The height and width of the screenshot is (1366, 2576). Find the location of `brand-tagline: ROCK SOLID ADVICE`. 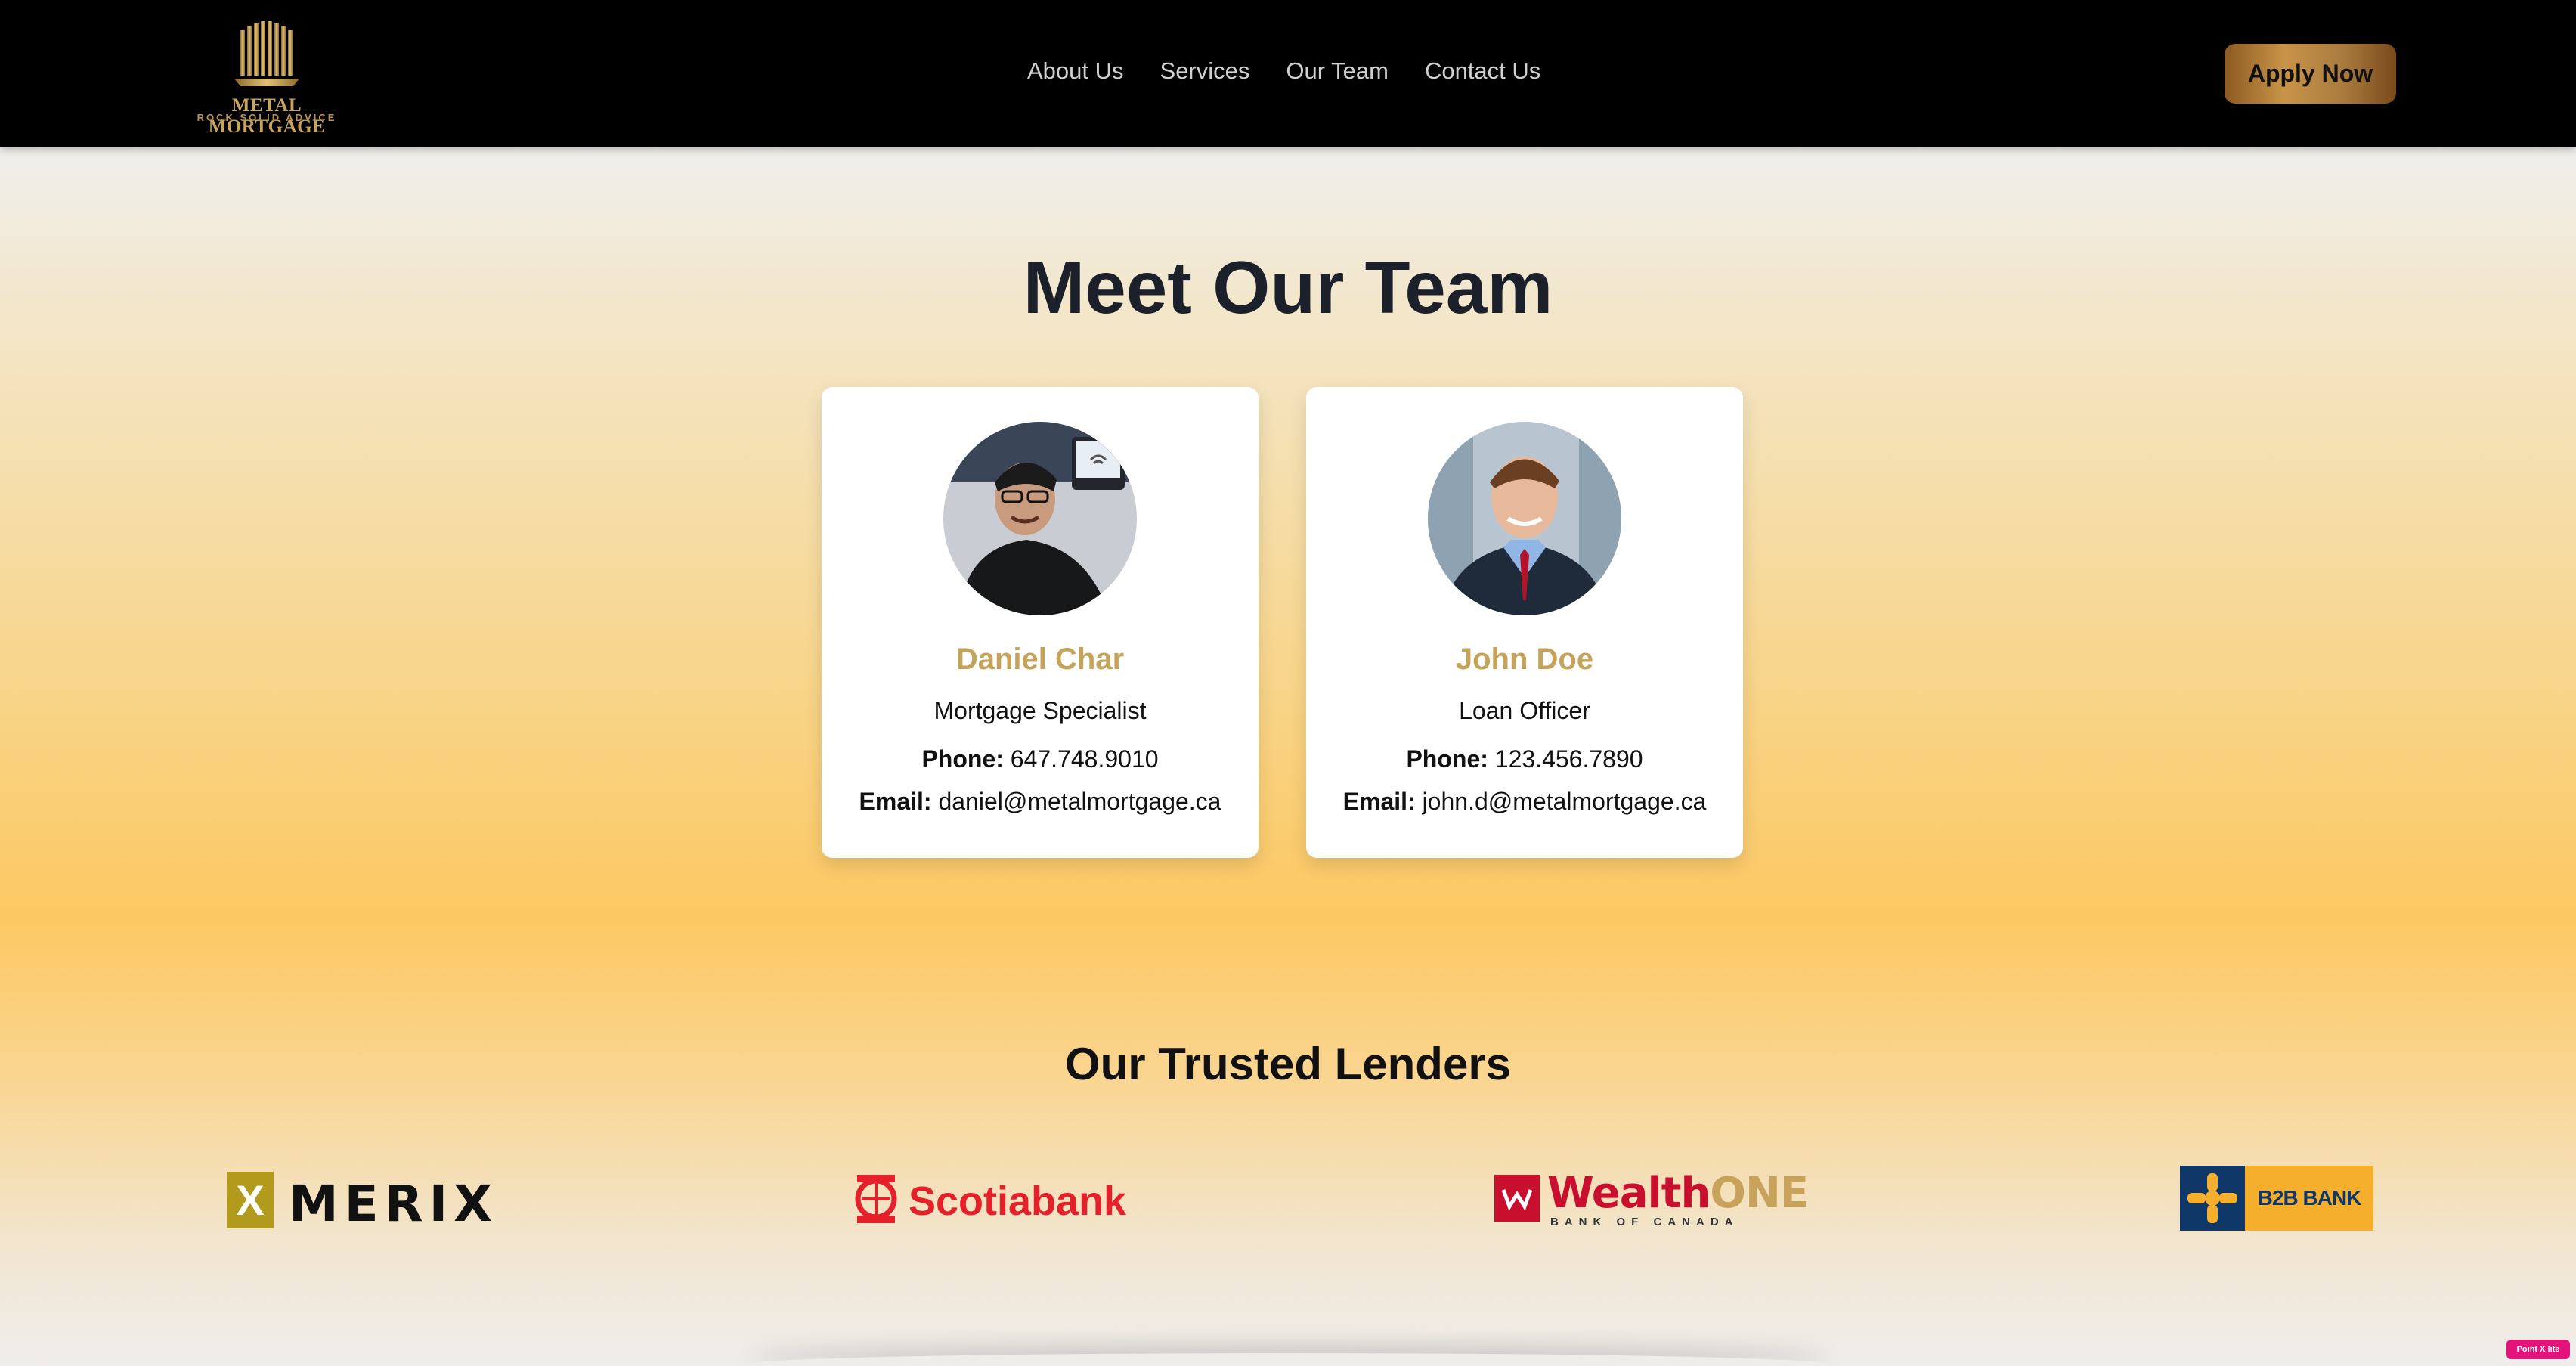

brand-tagline: ROCK SOLID ADVICE is located at coordinates (267, 118).